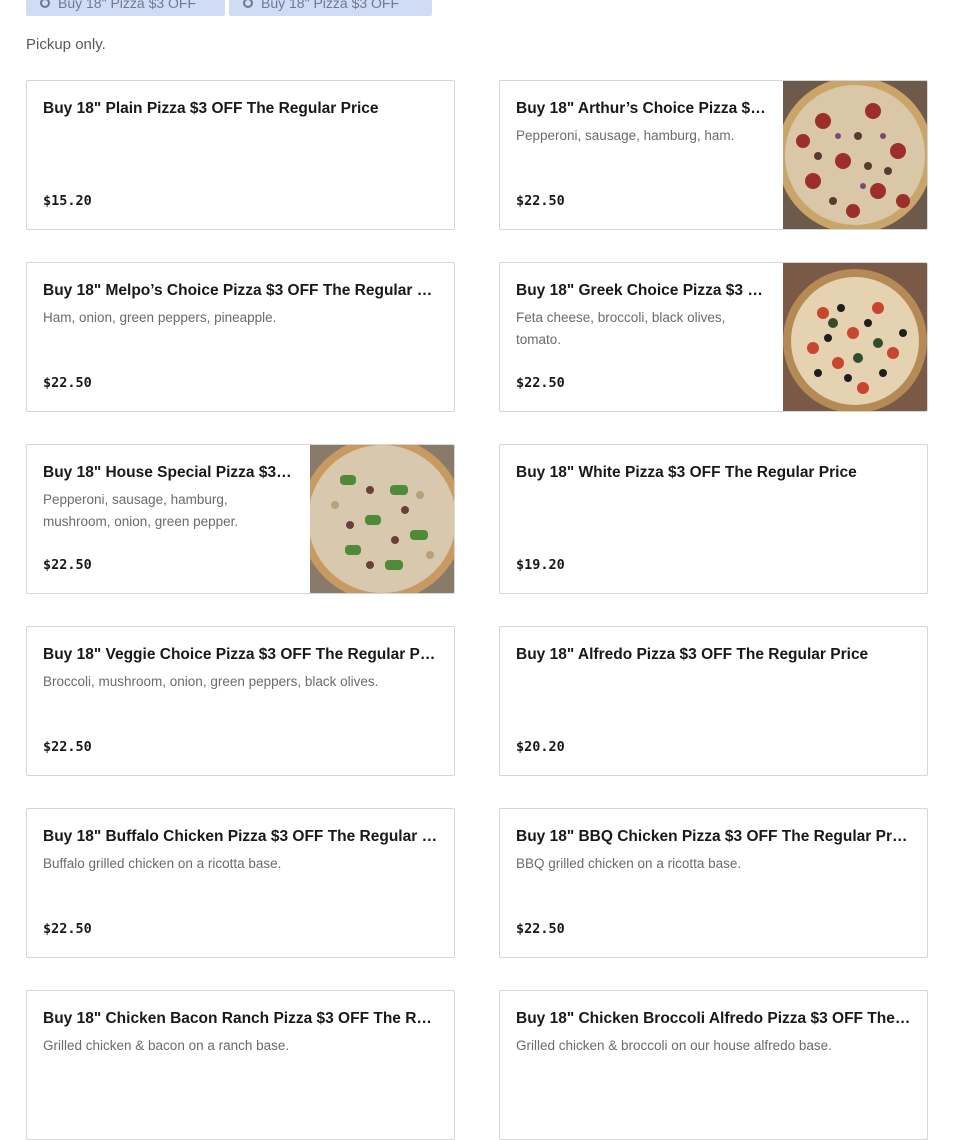 The image size is (970, 1140). I want to click on menu-item-description: Pepperoni, sausage, hamburg, ham., so click(625, 135).